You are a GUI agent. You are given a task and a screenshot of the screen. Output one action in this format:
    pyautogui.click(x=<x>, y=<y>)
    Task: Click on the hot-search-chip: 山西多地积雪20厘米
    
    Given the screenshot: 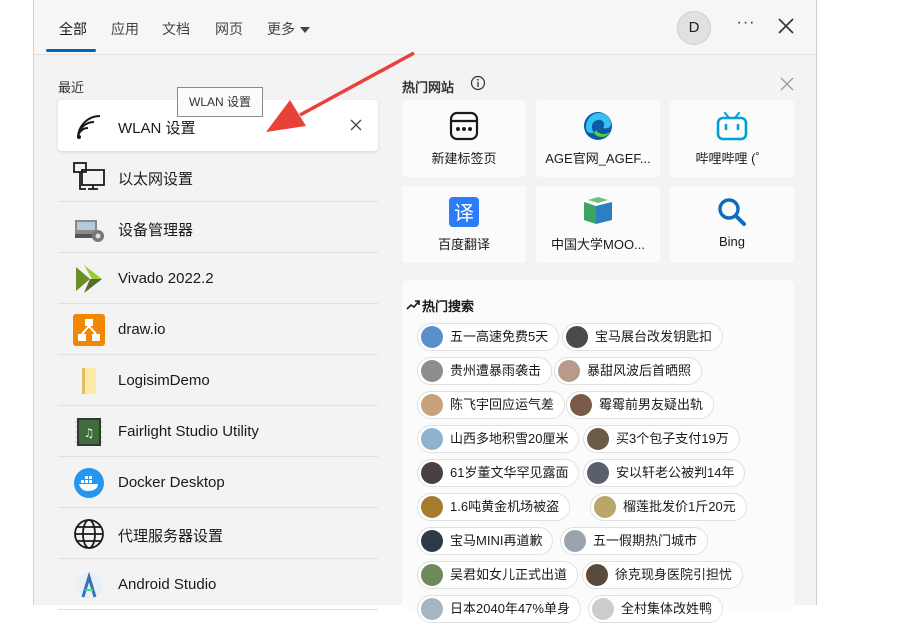 What is the action you would take?
    pyautogui.click(x=498, y=439)
    